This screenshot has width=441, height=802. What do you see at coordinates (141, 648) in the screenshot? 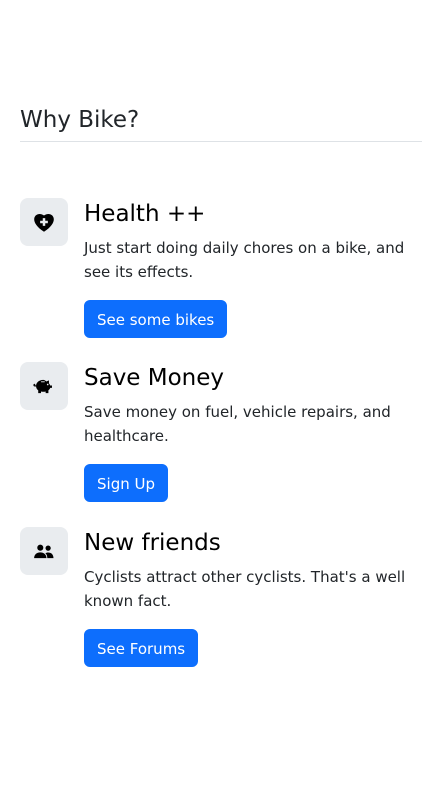
I see `see-forums-button: See Forums` at bounding box center [141, 648].